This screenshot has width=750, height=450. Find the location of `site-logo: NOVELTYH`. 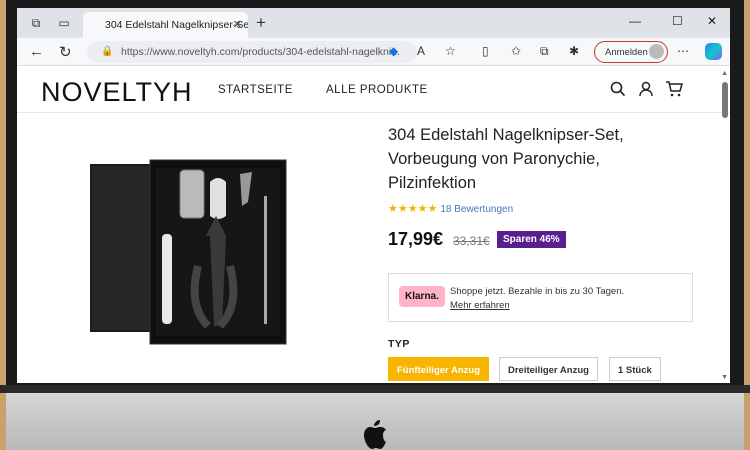

site-logo: NOVELTYH is located at coordinates (117, 92).